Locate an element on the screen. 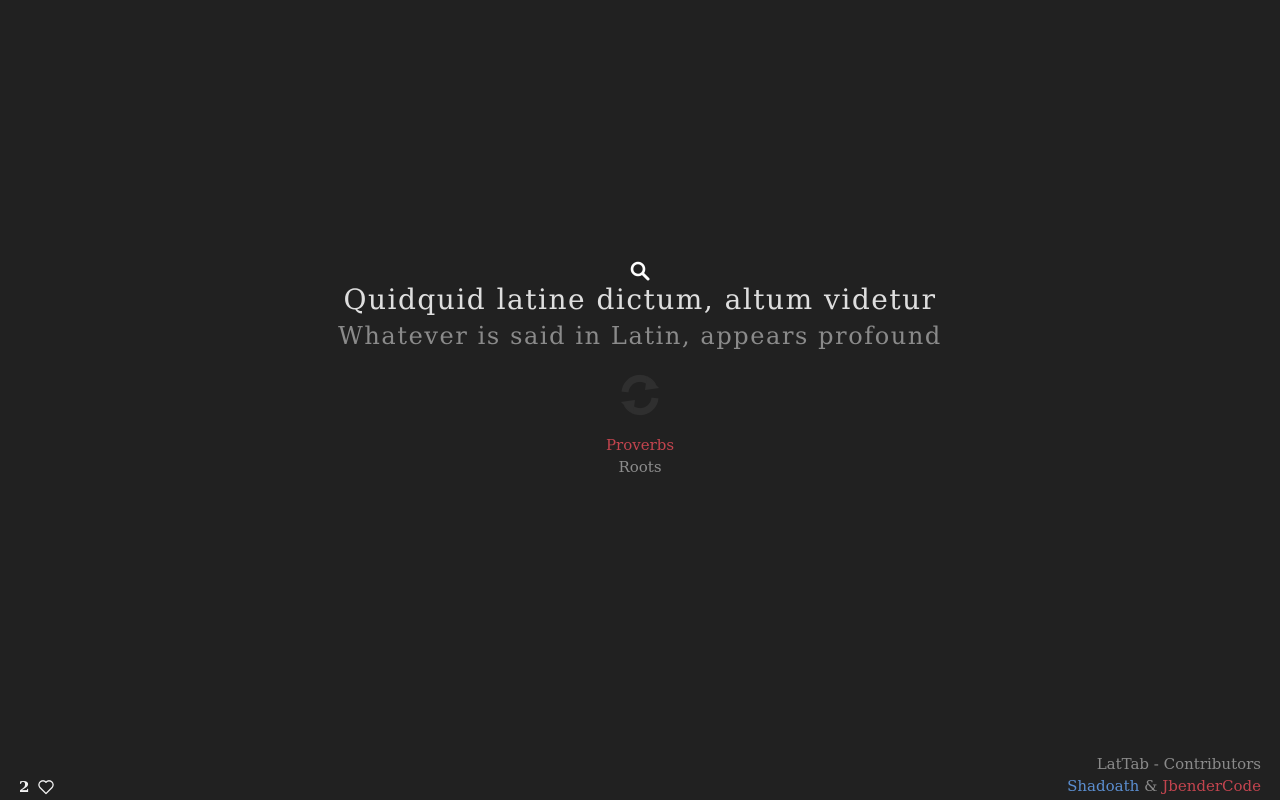 The width and height of the screenshot is (1280, 800). search-button is located at coordinates (640, 271).